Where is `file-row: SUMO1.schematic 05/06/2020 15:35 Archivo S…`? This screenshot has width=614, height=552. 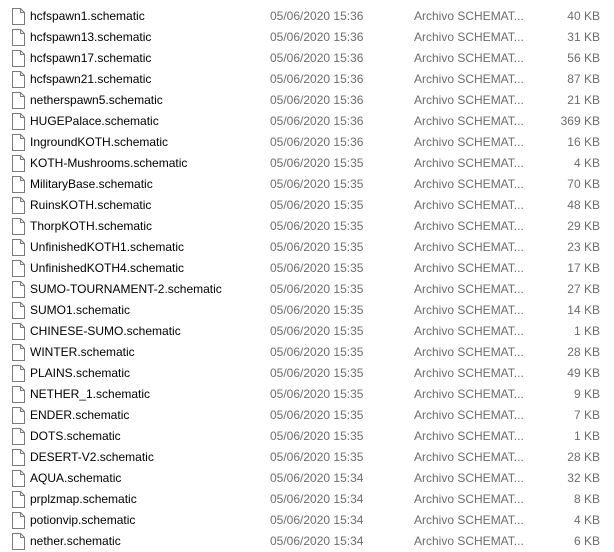 file-row: SUMO1.schematic 05/06/2020 15:35 Archivo S… is located at coordinates (307, 310).